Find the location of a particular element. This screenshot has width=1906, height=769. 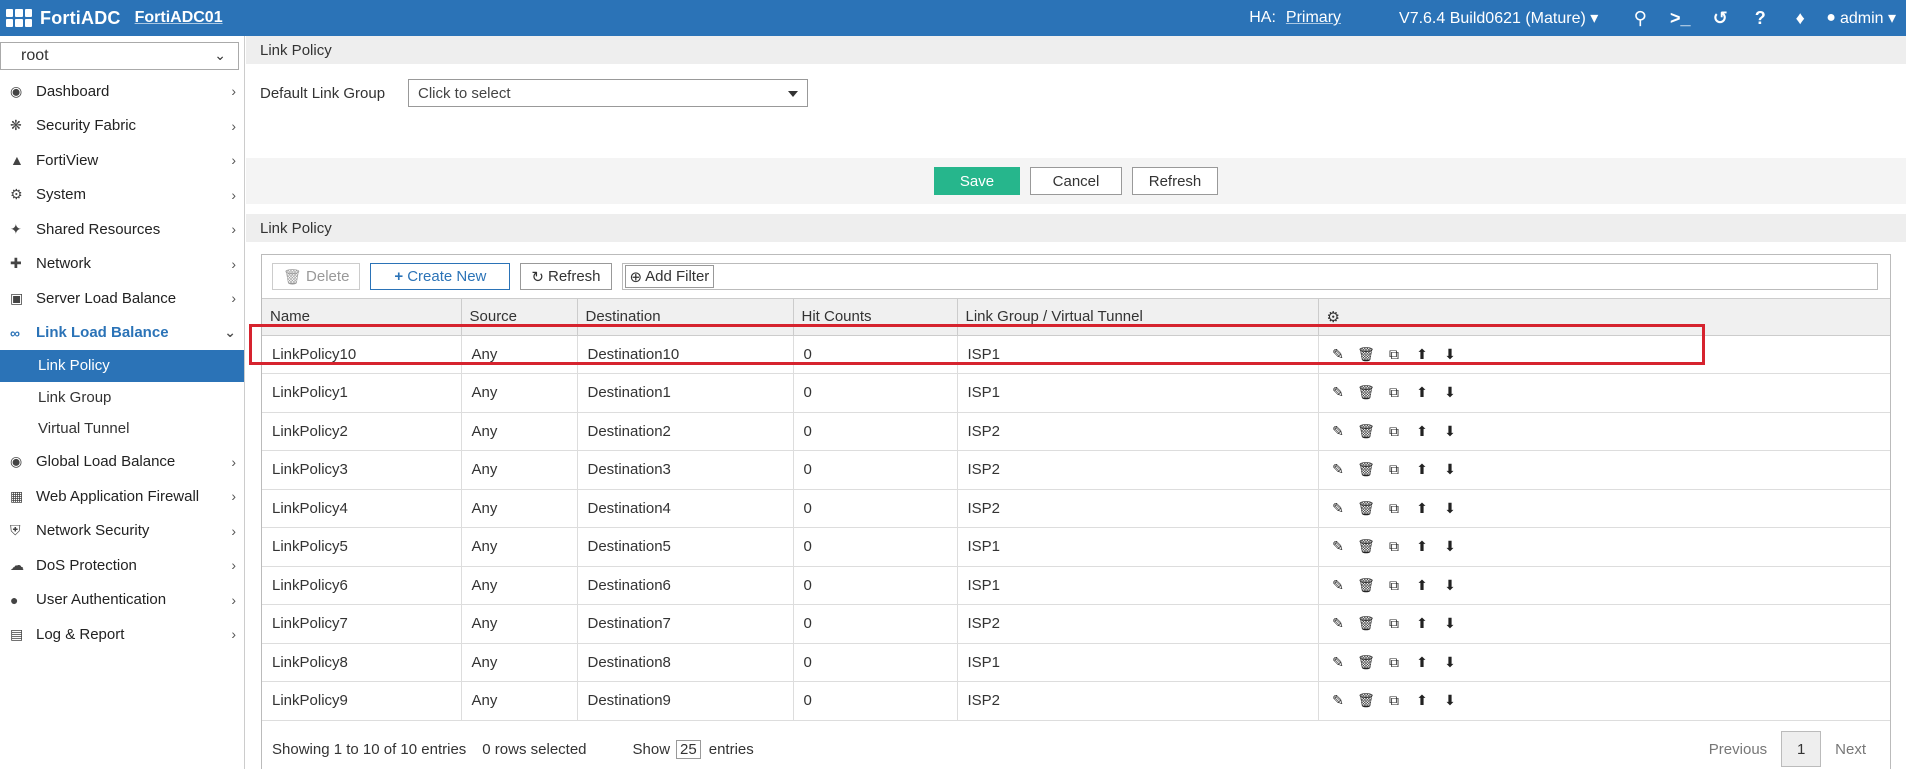

add-filter-button: ⊕ Add Filter is located at coordinates (669, 276).